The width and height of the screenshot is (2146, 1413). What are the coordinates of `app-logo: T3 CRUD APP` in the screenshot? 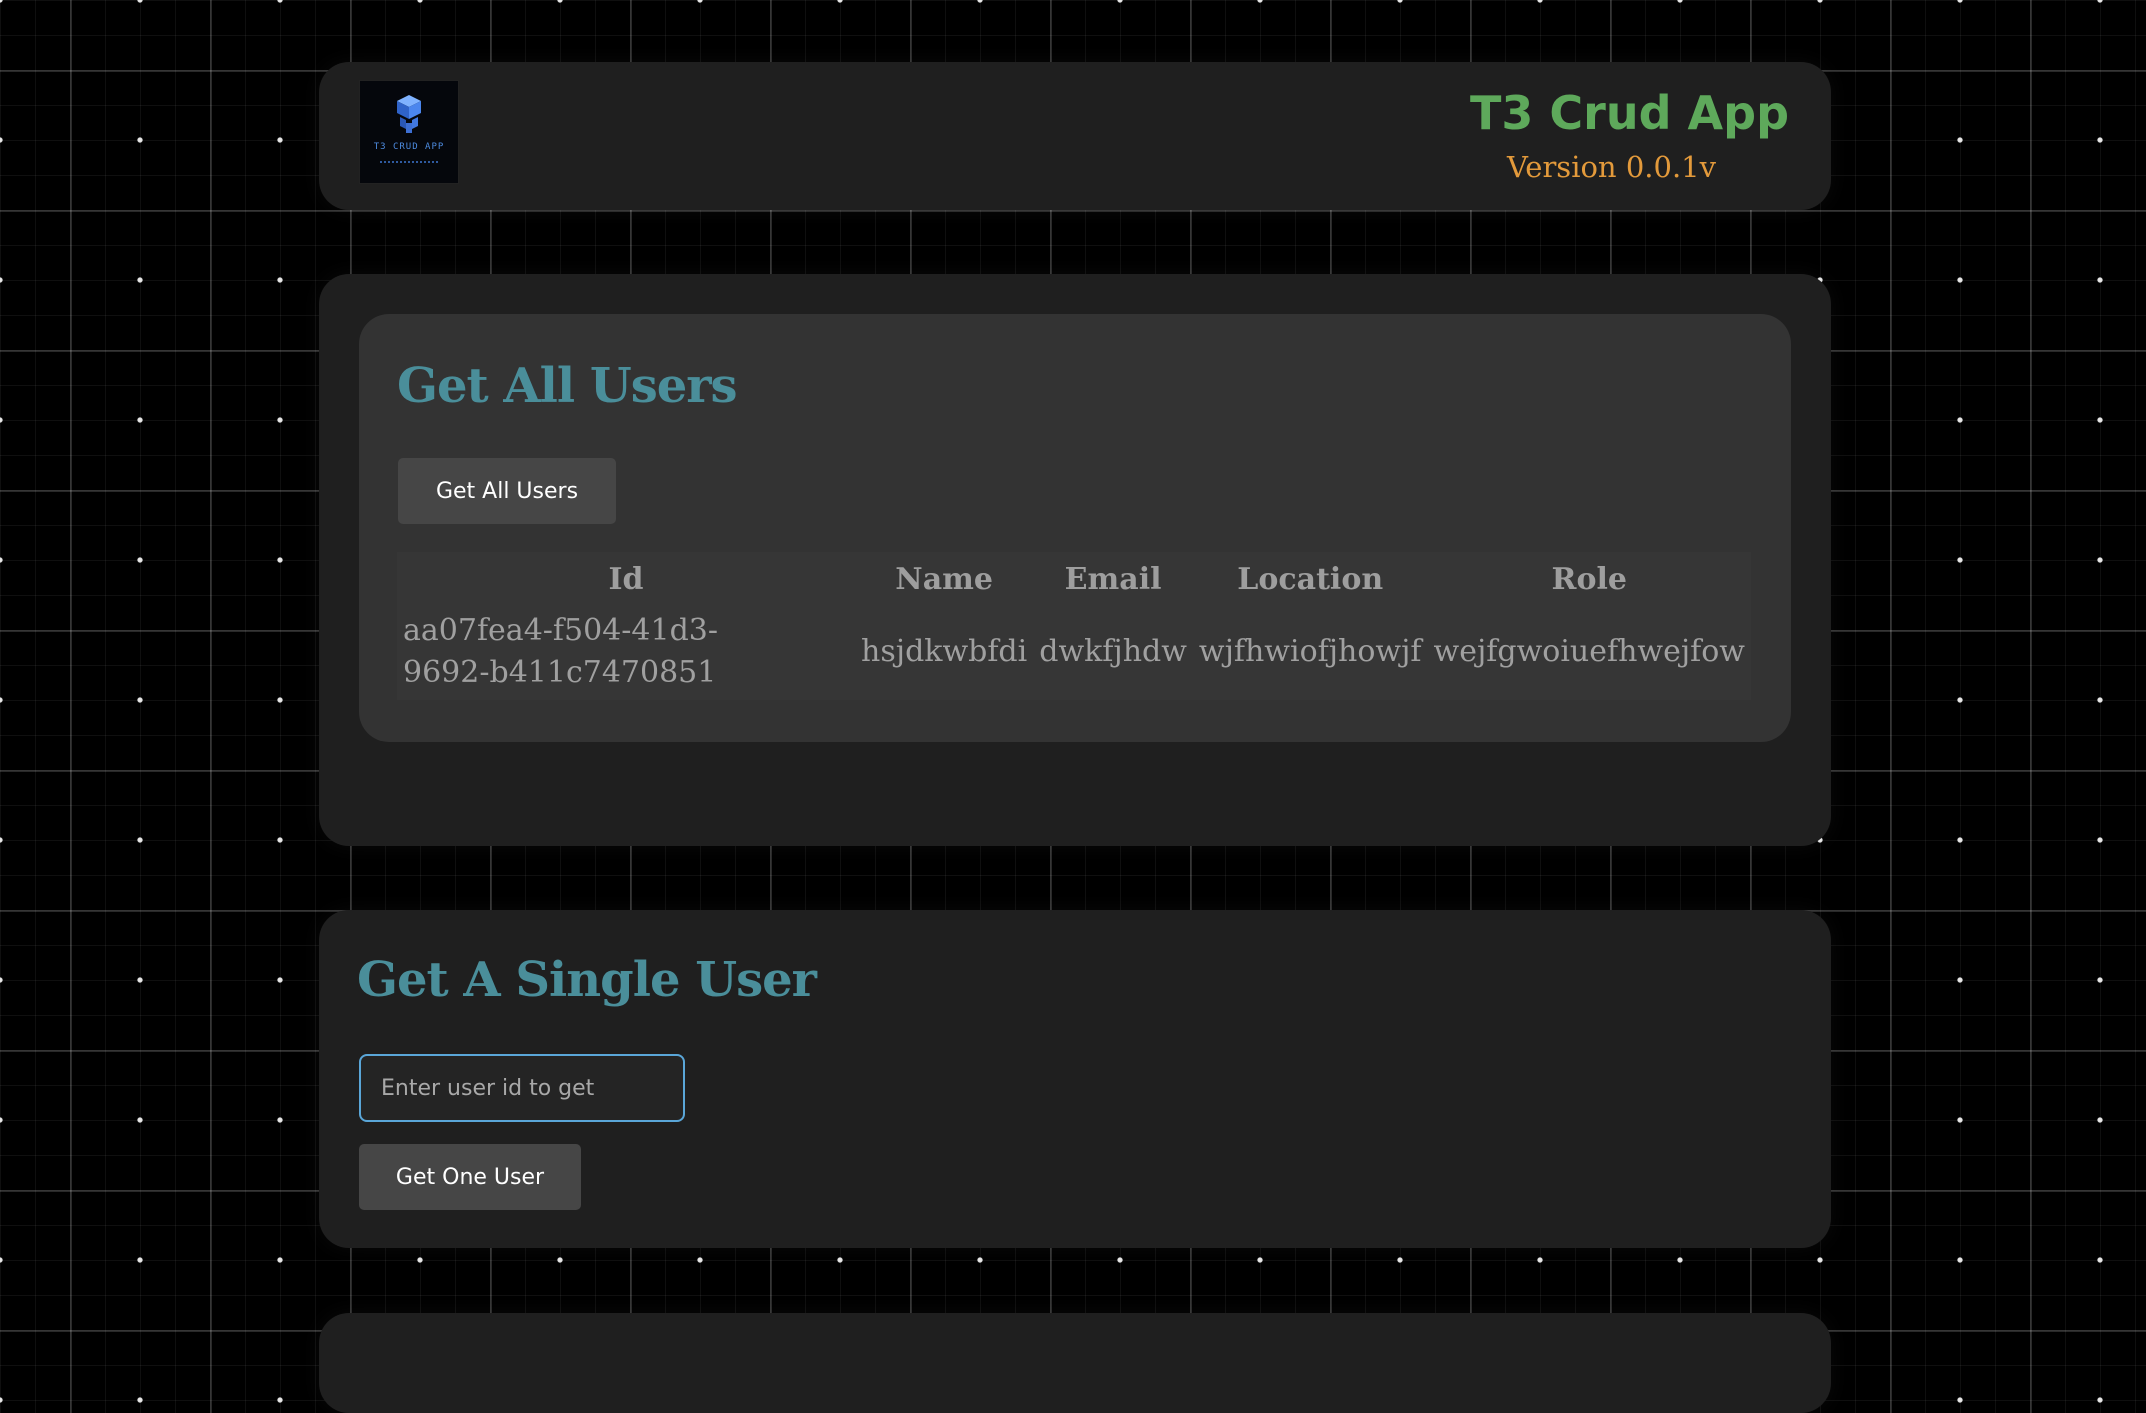 It's located at (409, 132).